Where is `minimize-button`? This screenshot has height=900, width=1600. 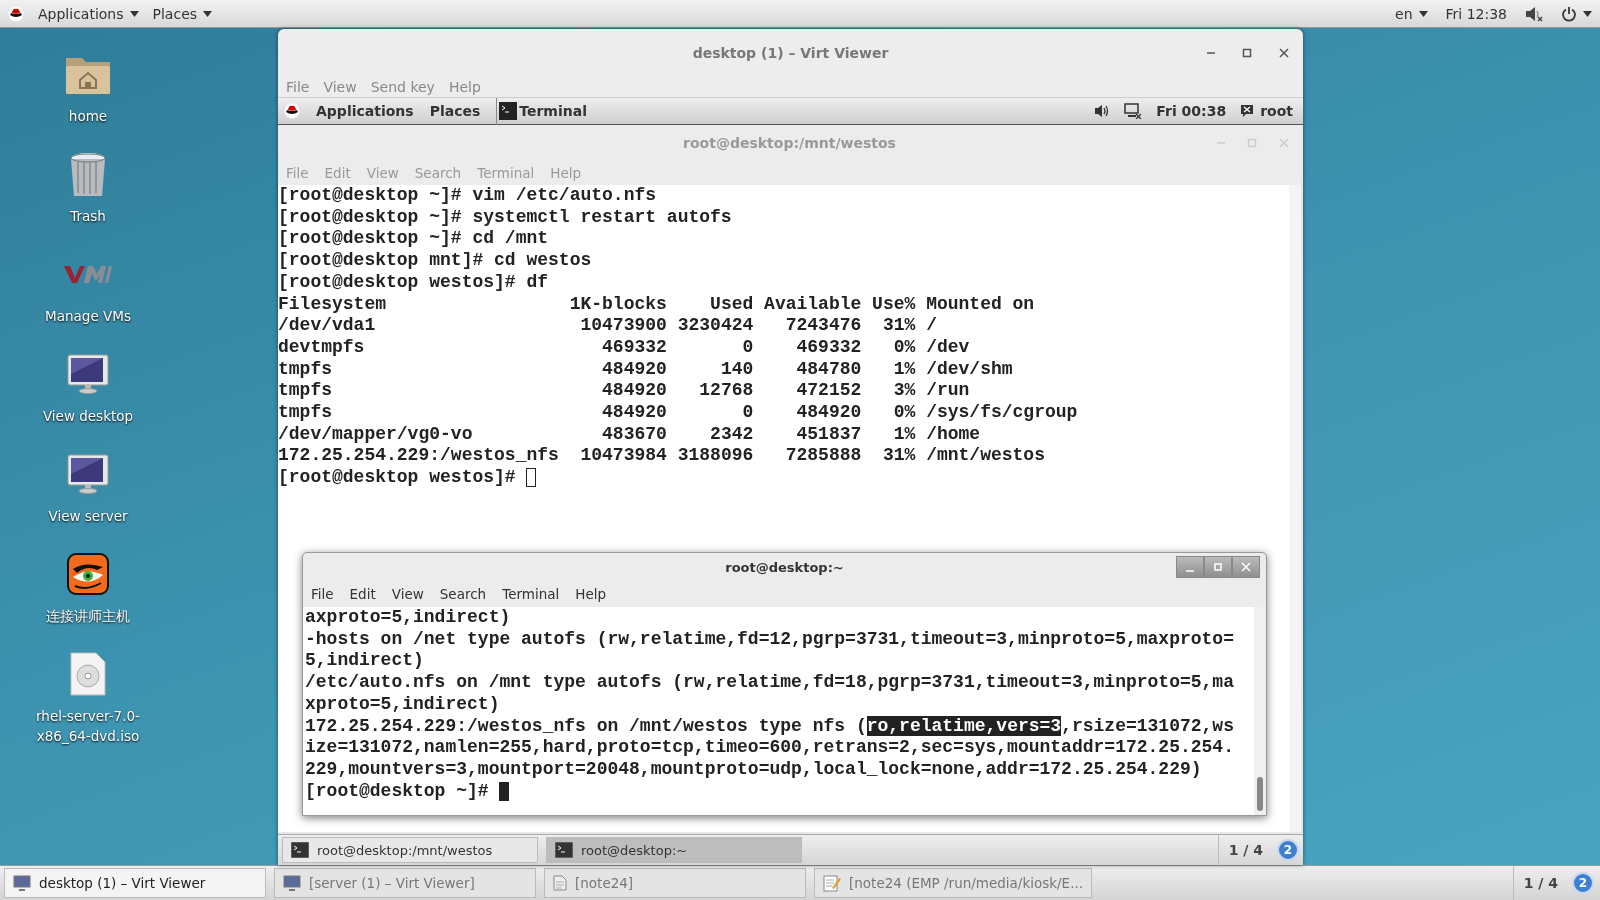
minimize-button is located at coordinates (1190, 567).